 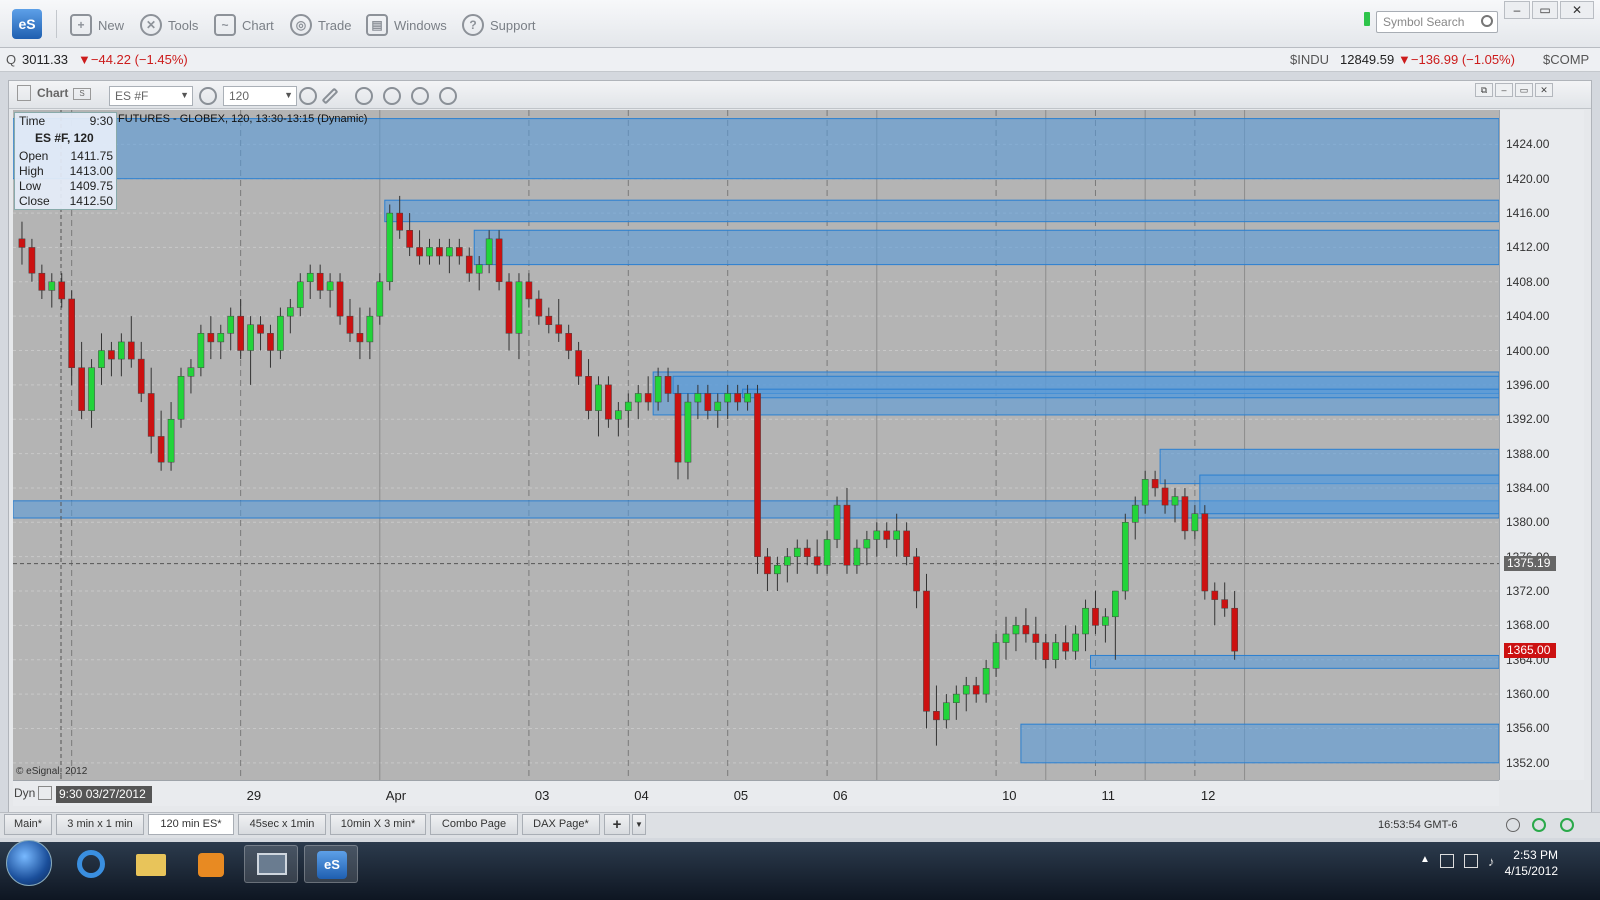 I want to click on media-player-icon, so click(x=211, y=864).